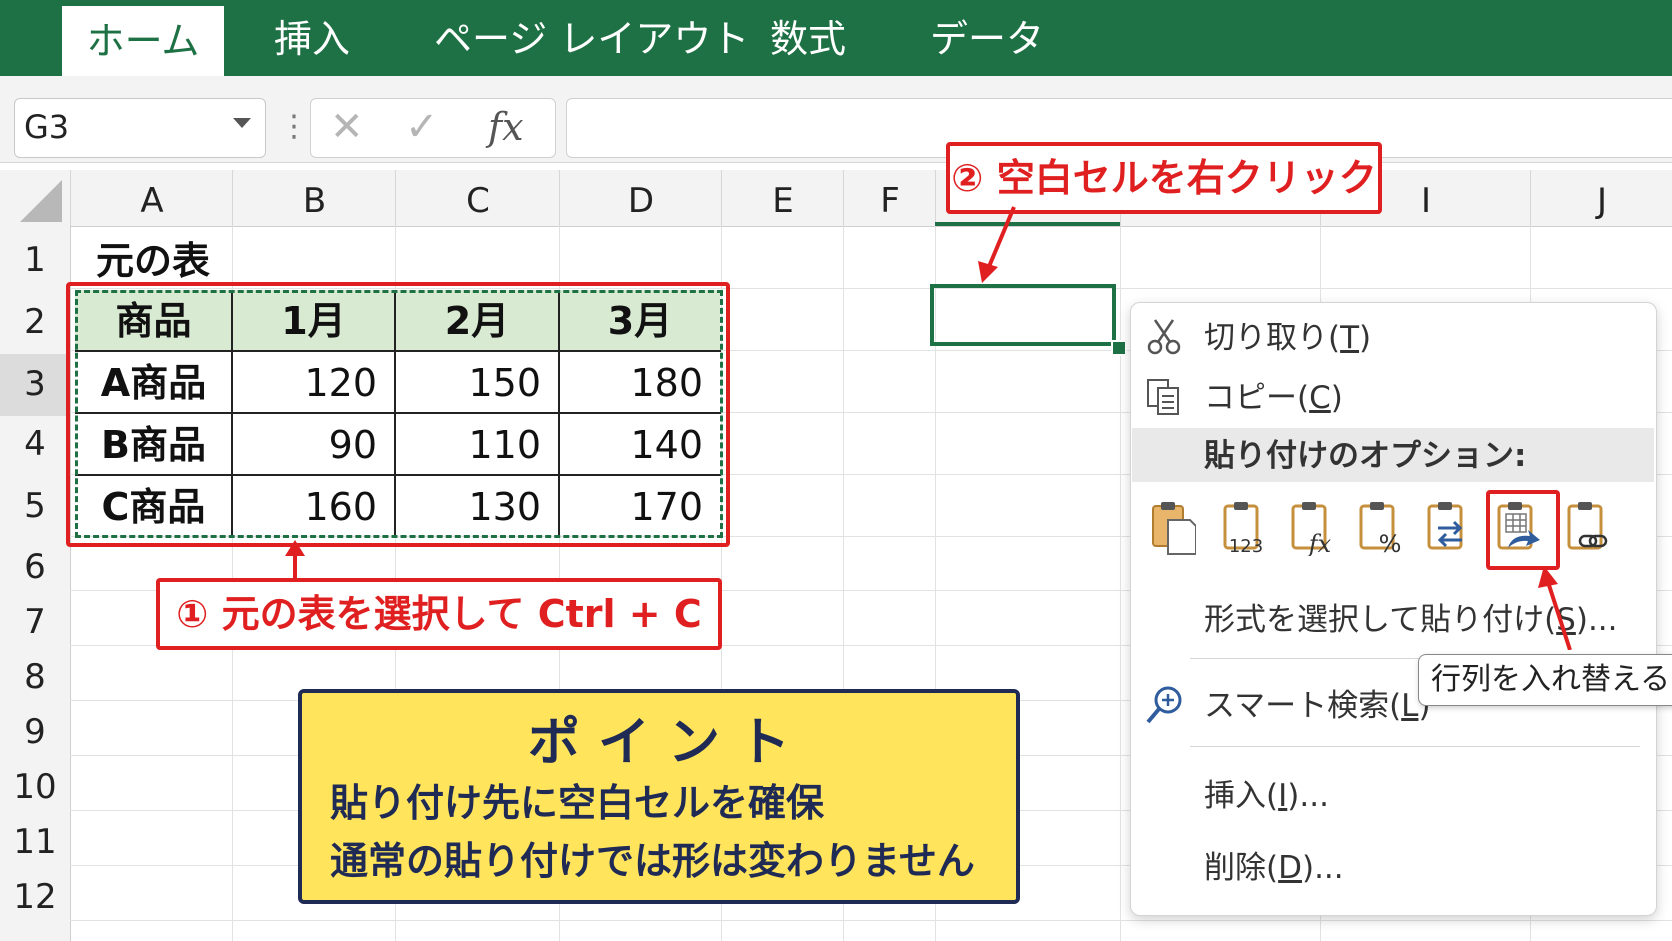 This screenshot has width=1672, height=941. What do you see at coordinates (1023, 315) in the screenshot?
I see `selected-cell-g2` at bounding box center [1023, 315].